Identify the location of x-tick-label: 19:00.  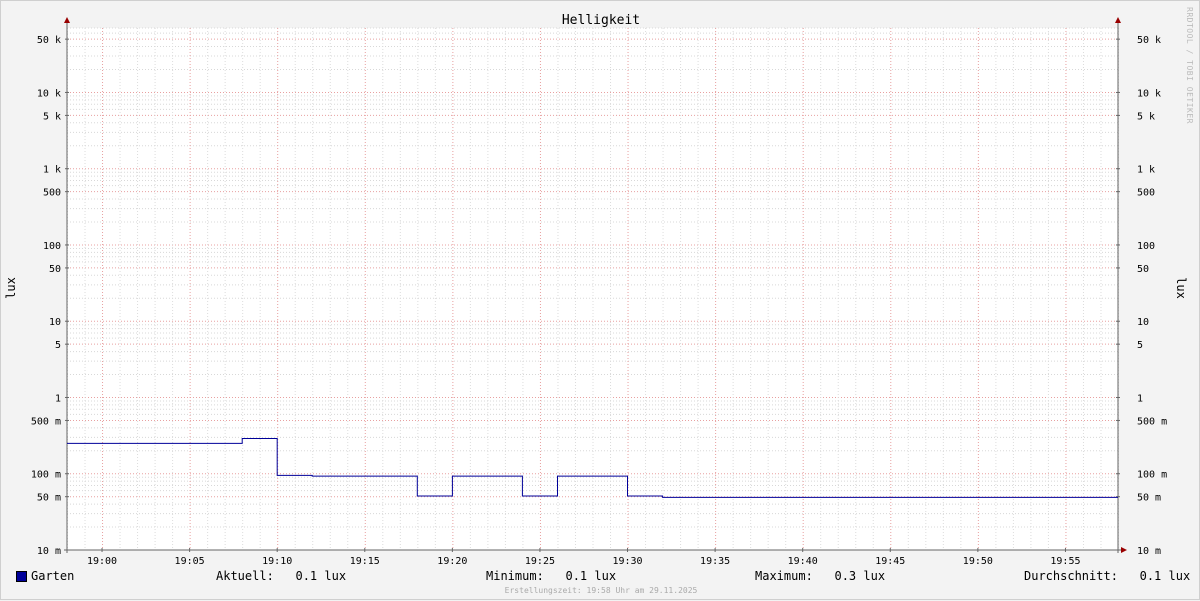
(102, 561).